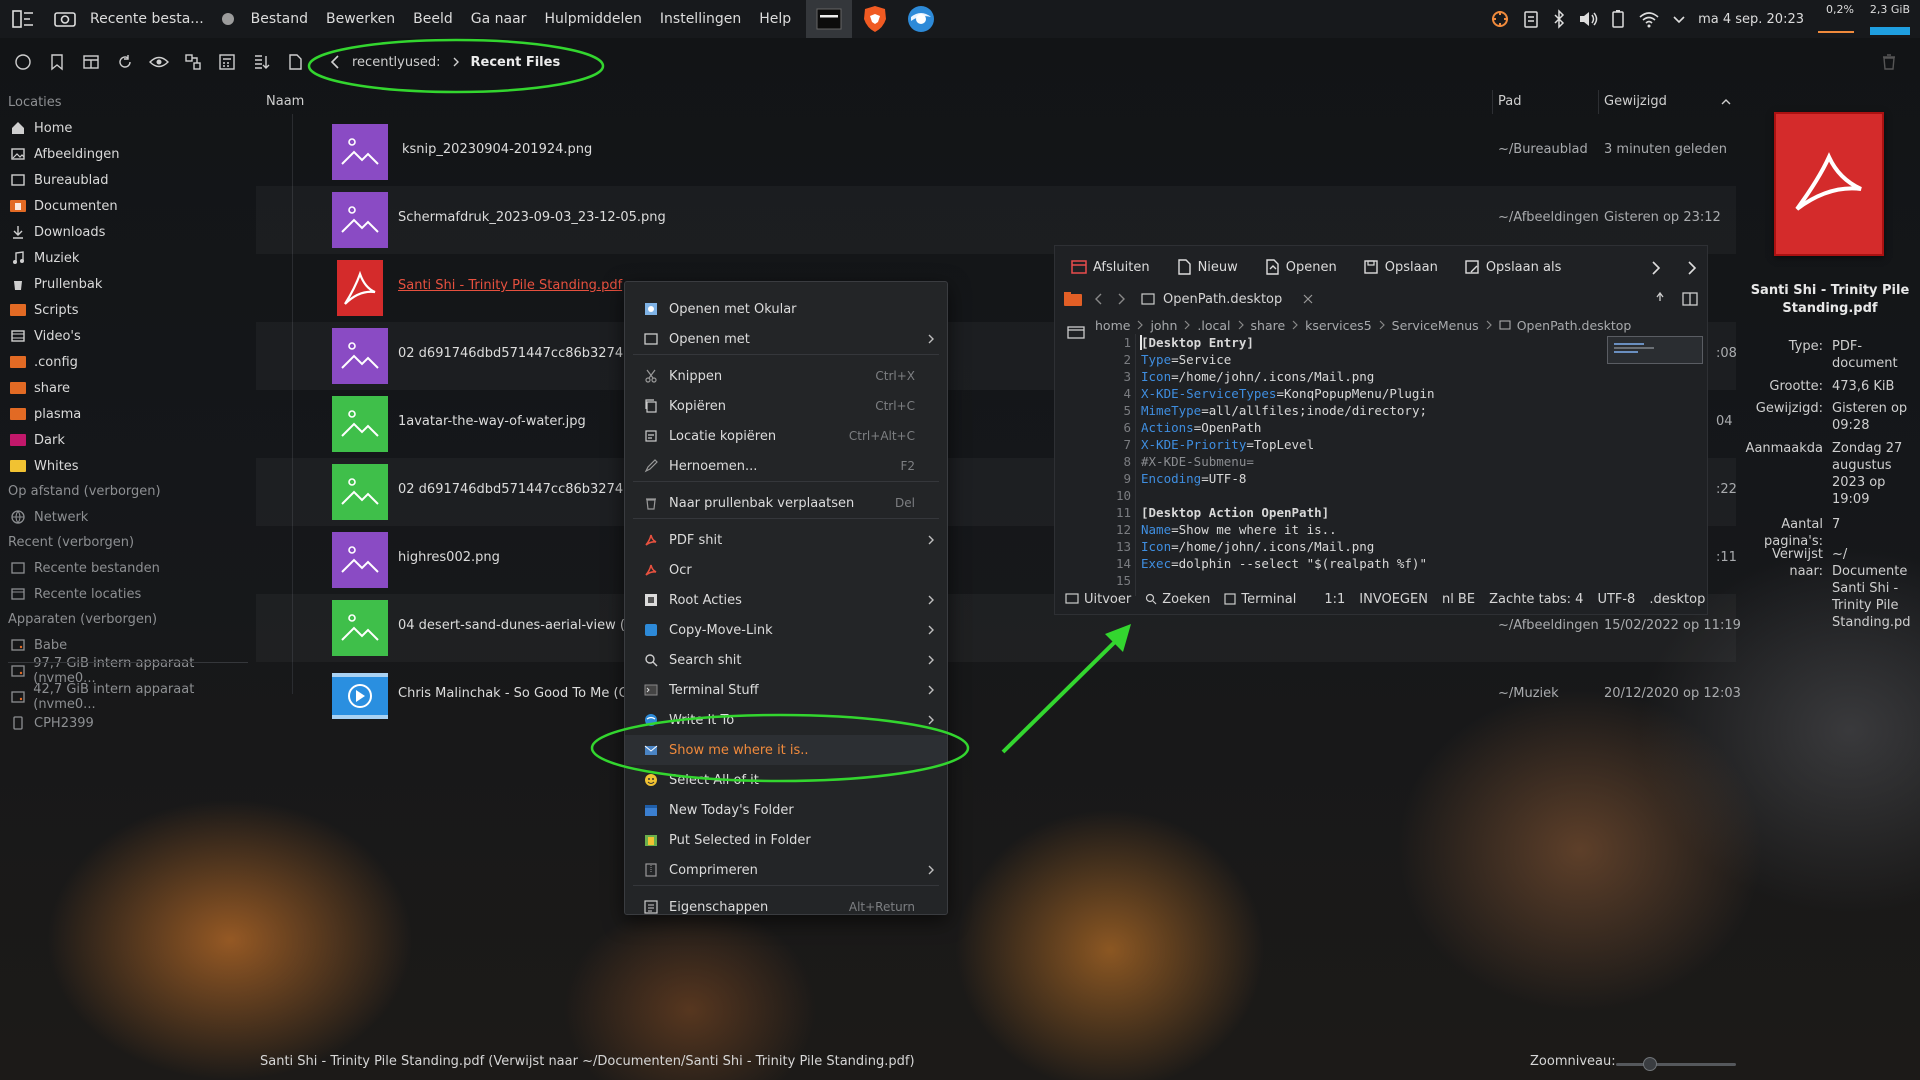 The height and width of the screenshot is (1080, 1920). What do you see at coordinates (1227, 299) in the screenshot?
I see `kate-tab: OpenPath.desktop` at bounding box center [1227, 299].